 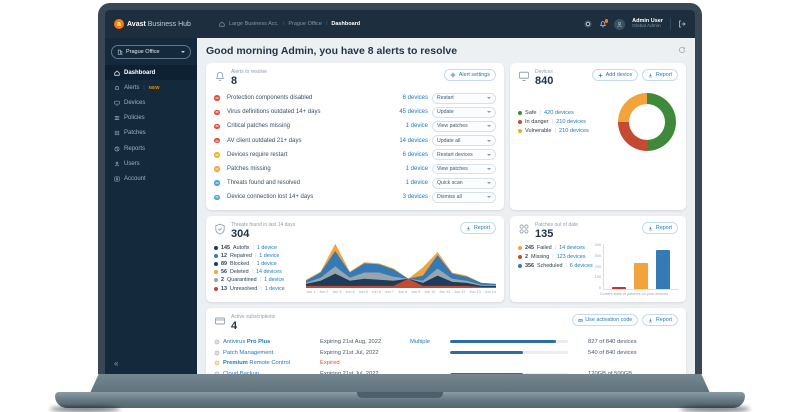 I want to click on credit-card-icon, so click(x=580, y=320).